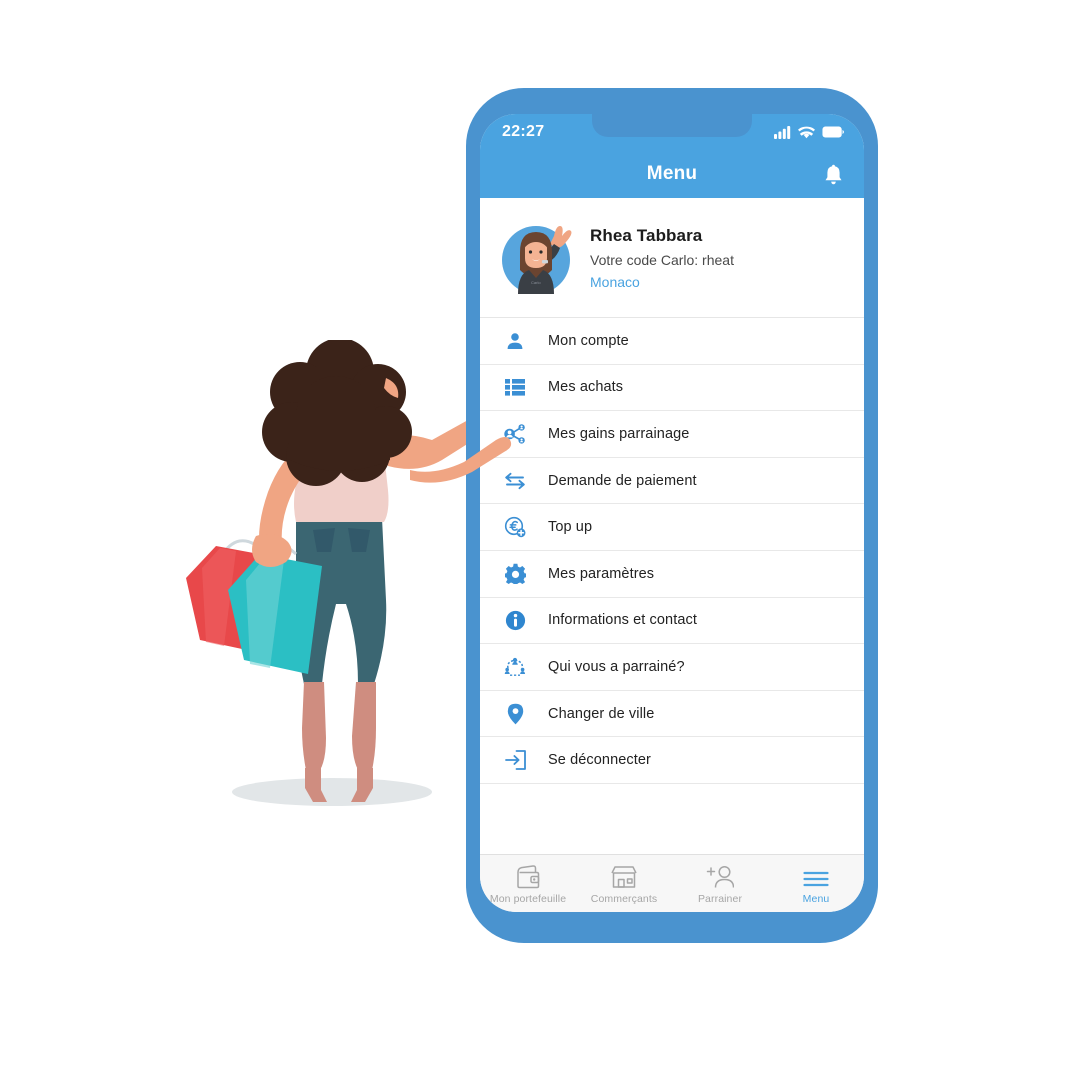 Image resolution: width=1080 pixels, height=1080 pixels. What do you see at coordinates (272, 550) in the screenshot?
I see `illustration-left-hand` at bounding box center [272, 550].